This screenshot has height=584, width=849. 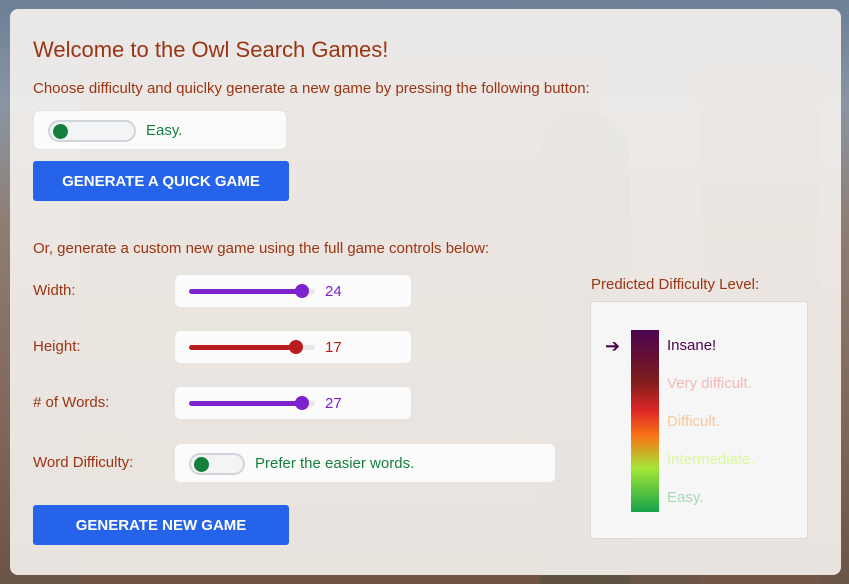 What do you see at coordinates (92, 131) in the screenshot?
I see `quick-difficulty-toggle` at bounding box center [92, 131].